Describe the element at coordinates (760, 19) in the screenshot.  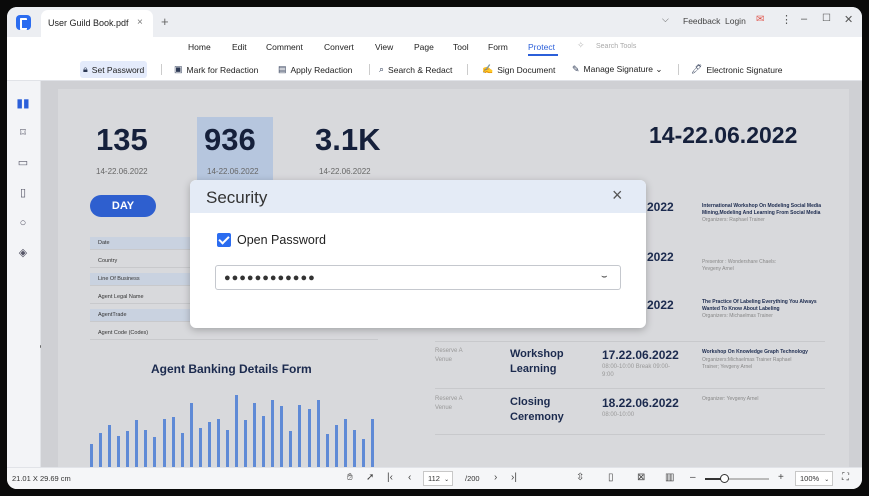
I see `notification-icon: ✉` at that location.